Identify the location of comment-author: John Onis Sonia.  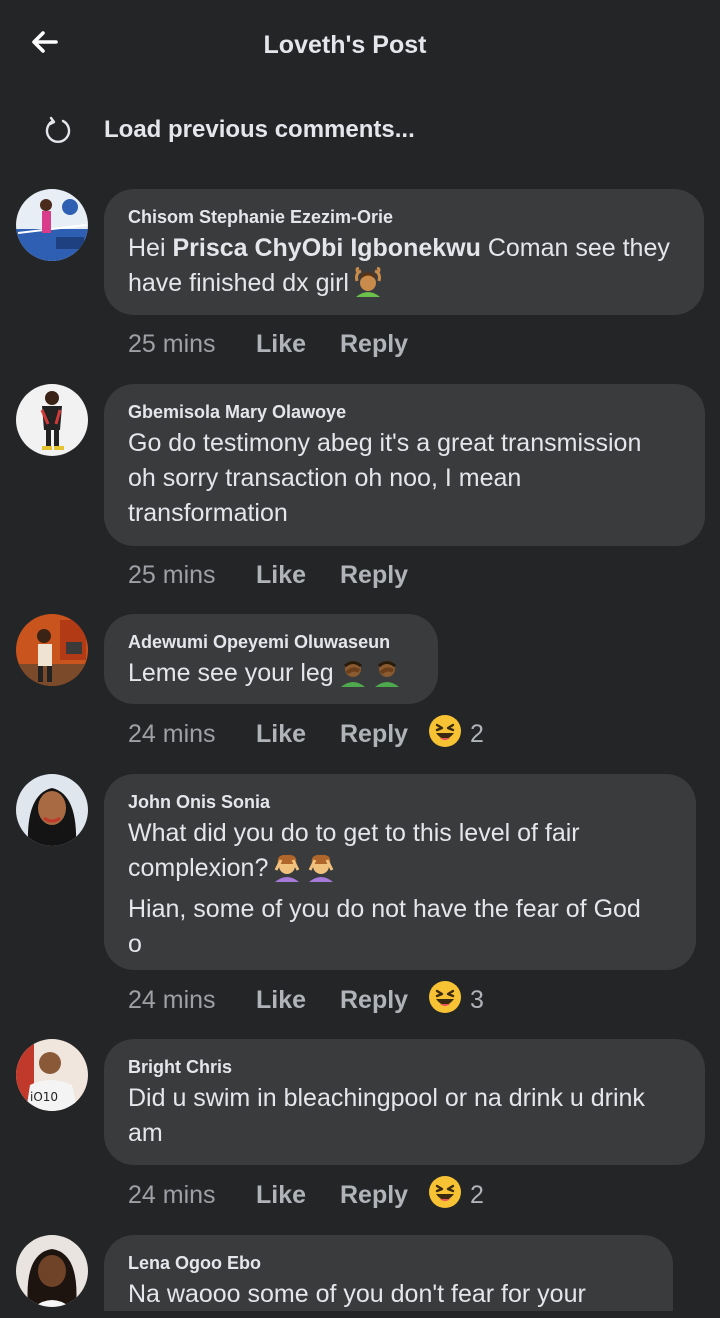
(400, 802).